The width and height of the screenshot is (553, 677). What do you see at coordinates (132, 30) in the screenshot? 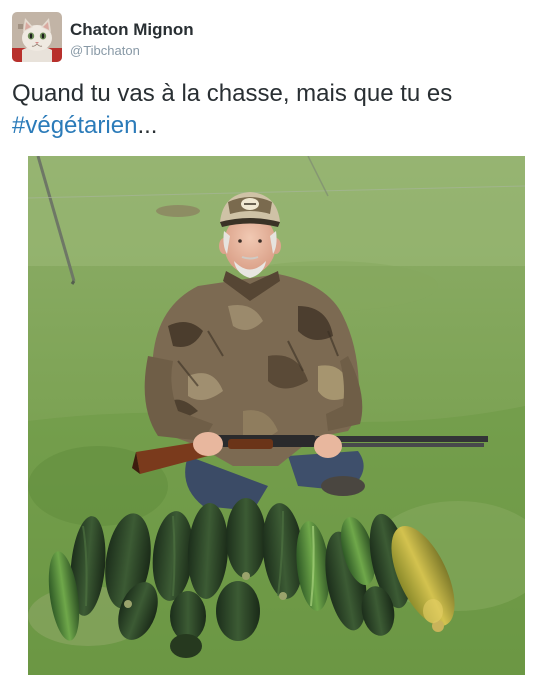
I see `display-name: Chaton Mignon` at bounding box center [132, 30].